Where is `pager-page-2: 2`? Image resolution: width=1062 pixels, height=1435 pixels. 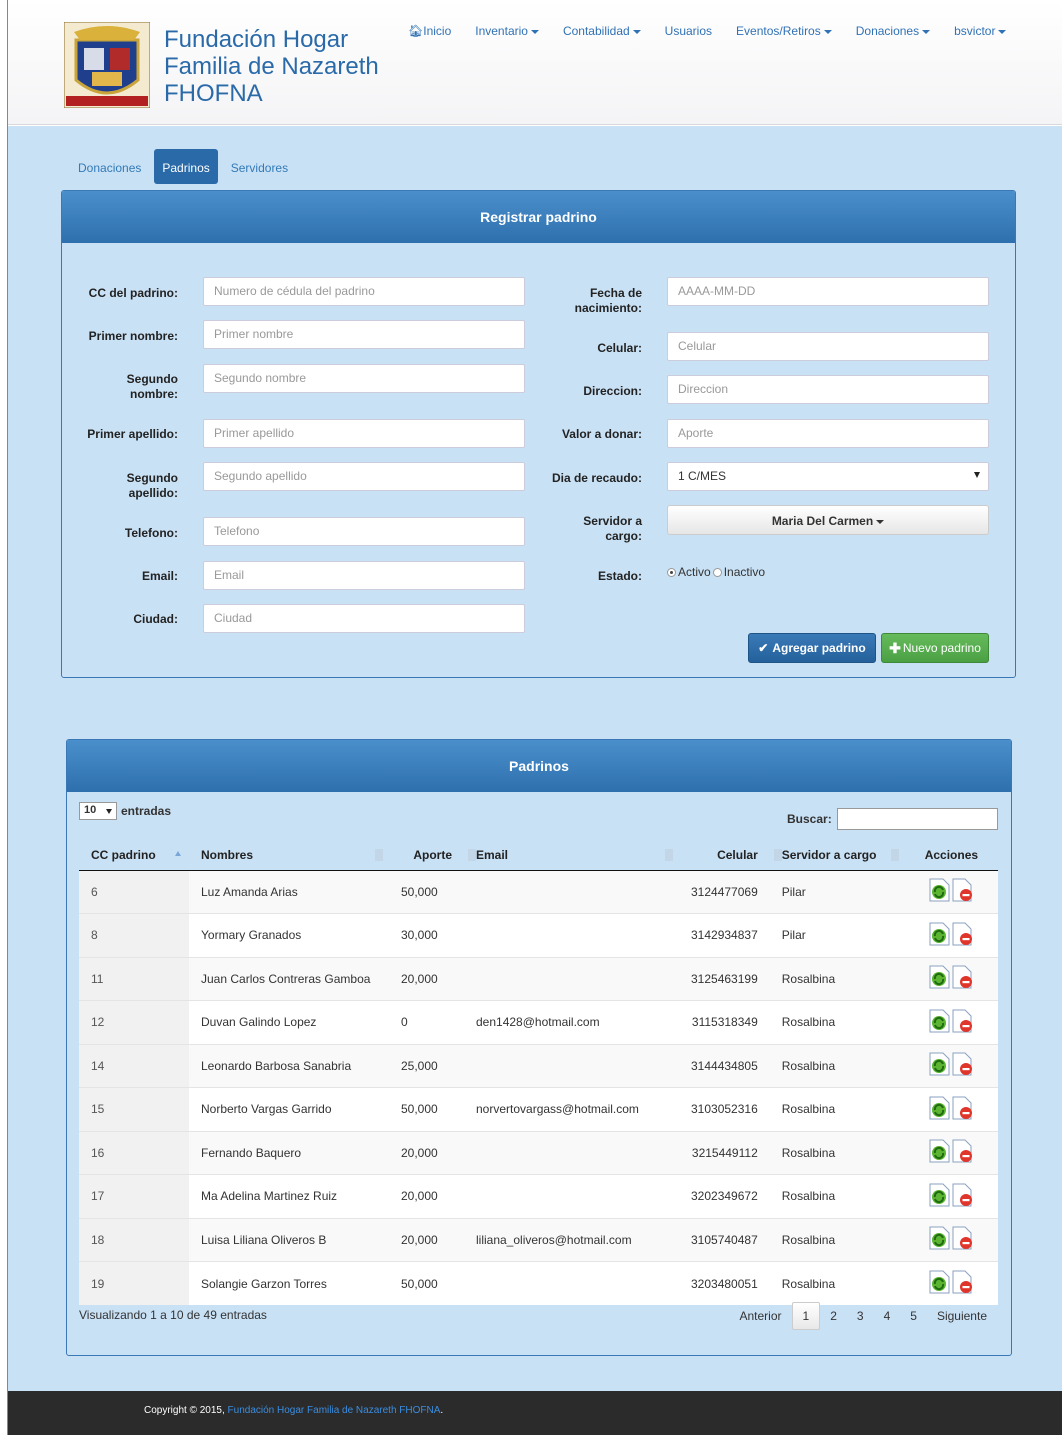 pager-page-2: 2 is located at coordinates (833, 1316).